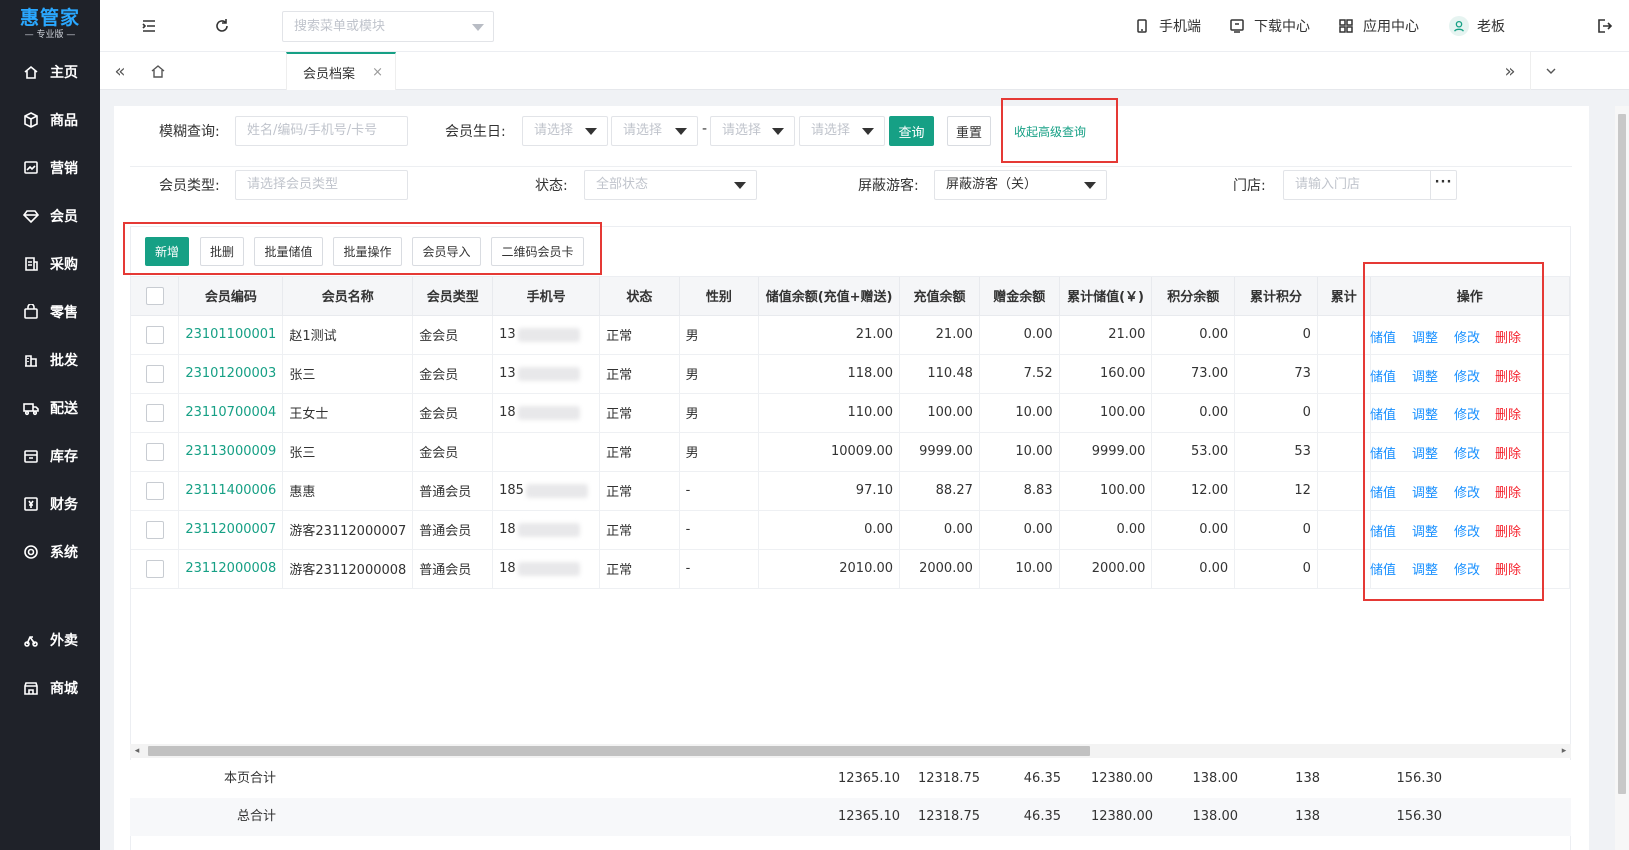 The width and height of the screenshot is (1629, 850). What do you see at coordinates (1106, 296) in the screenshot?
I see `column-header: 累计储值(￥)` at bounding box center [1106, 296].